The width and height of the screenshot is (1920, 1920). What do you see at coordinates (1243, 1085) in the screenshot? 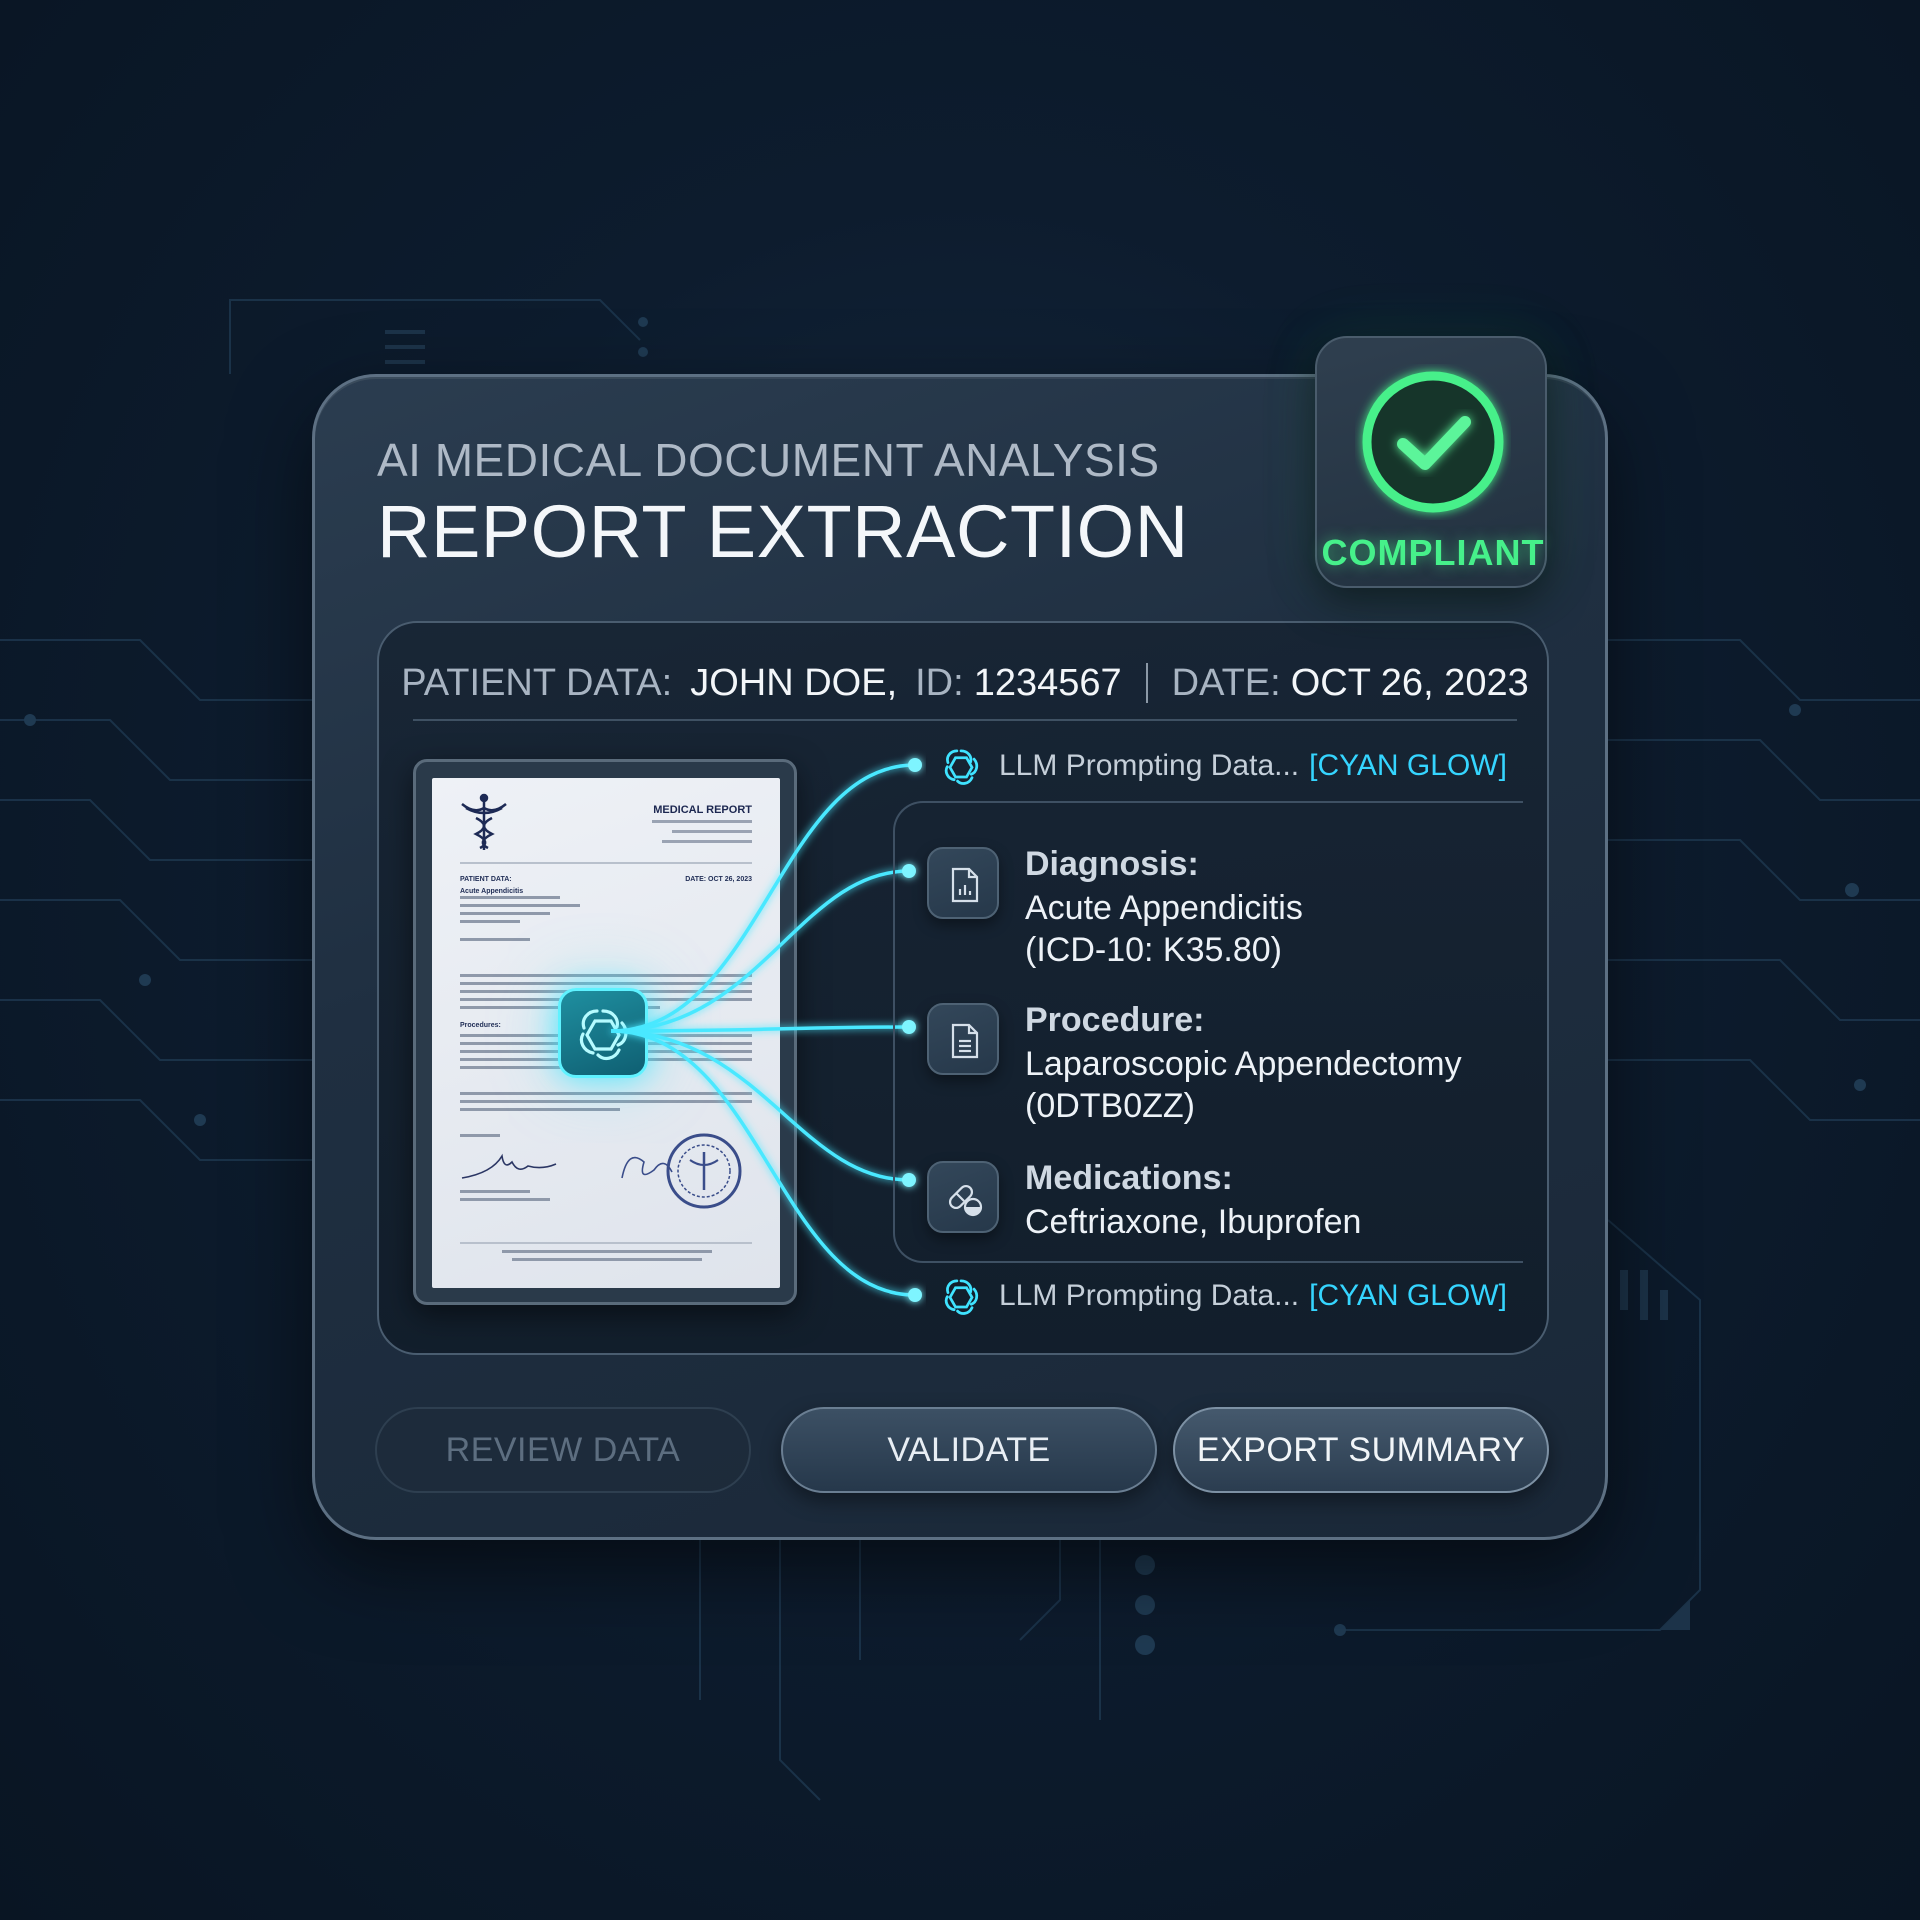
I see `procedure-value: Laparoscopic Appendectomy (0DTB0ZZ)` at bounding box center [1243, 1085].